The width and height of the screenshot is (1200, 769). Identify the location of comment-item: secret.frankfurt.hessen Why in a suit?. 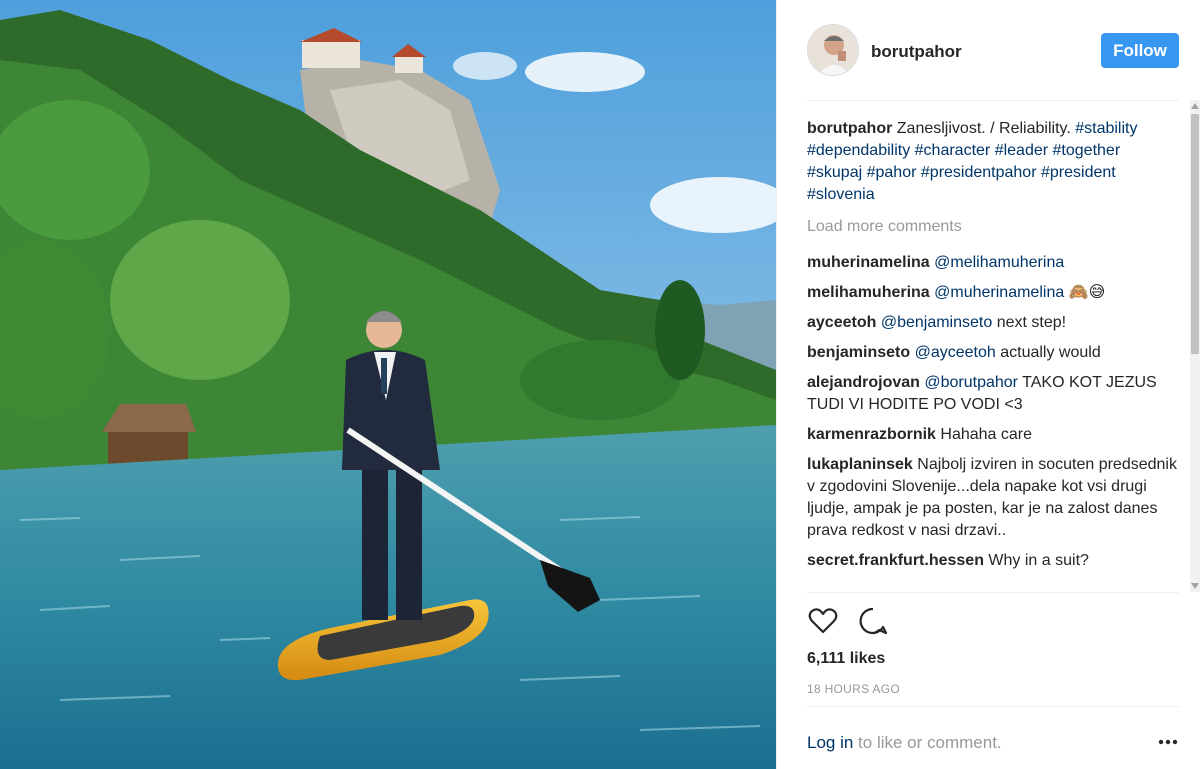
(992, 561).